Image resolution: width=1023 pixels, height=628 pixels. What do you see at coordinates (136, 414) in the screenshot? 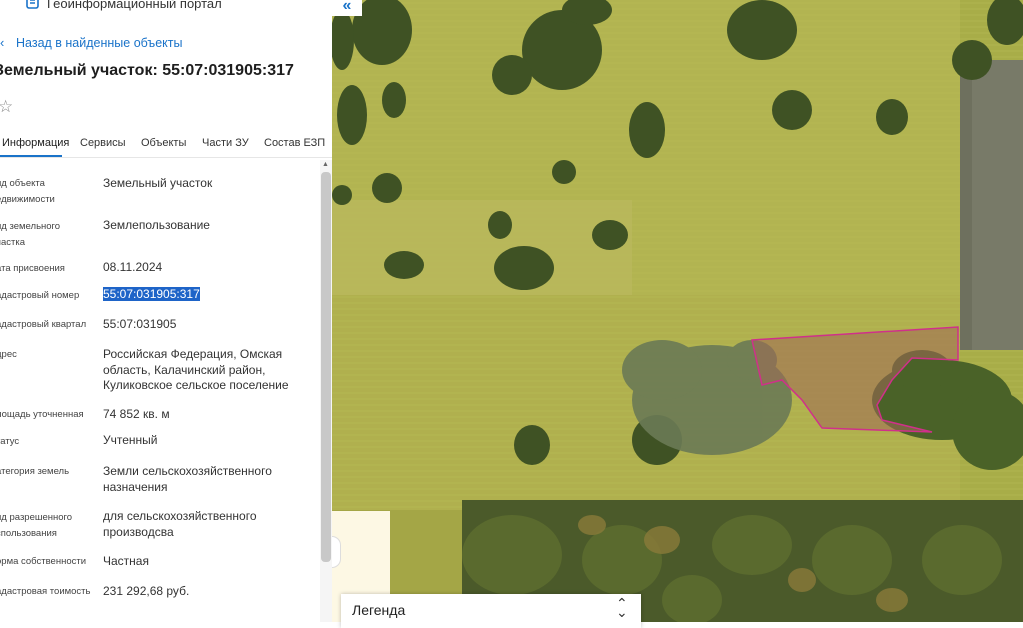
I see `area-value: 74 852 кв. м` at bounding box center [136, 414].